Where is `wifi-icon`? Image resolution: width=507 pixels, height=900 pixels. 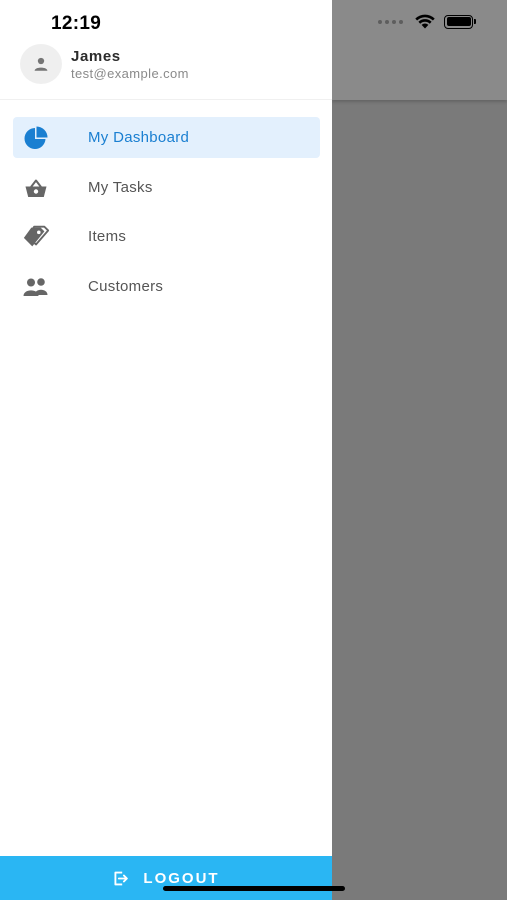
wifi-icon is located at coordinates (425, 21).